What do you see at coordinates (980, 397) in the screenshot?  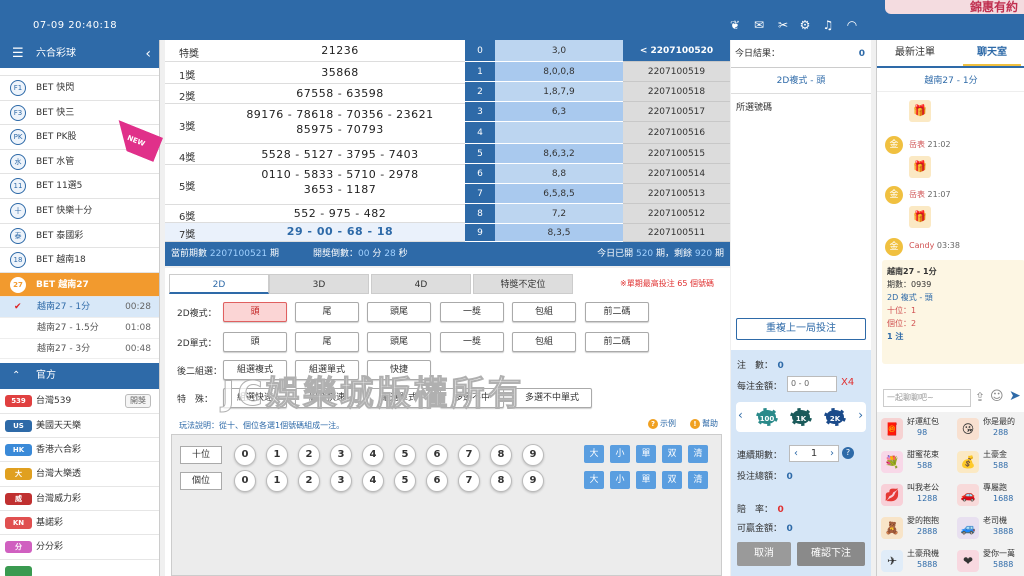 I see `share-icon: ⇪` at bounding box center [980, 397].